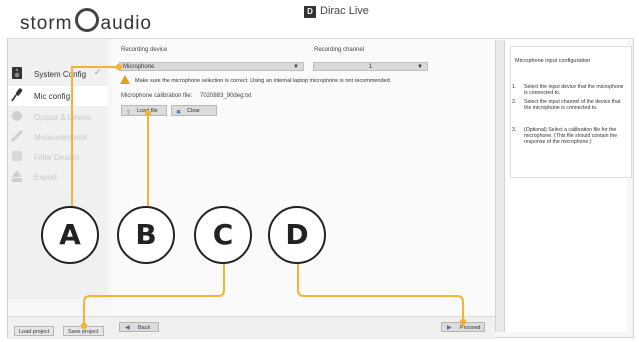 This screenshot has height=342, width=639. Describe the element at coordinates (463, 322) in the screenshot. I see `callout-dot-d` at that location.